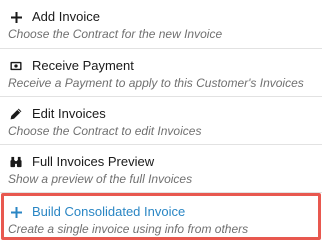 The image size is (322, 240). What do you see at coordinates (115, 34) in the screenshot?
I see `menu-item-description: Choose the Contract for the new Invoice` at bounding box center [115, 34].